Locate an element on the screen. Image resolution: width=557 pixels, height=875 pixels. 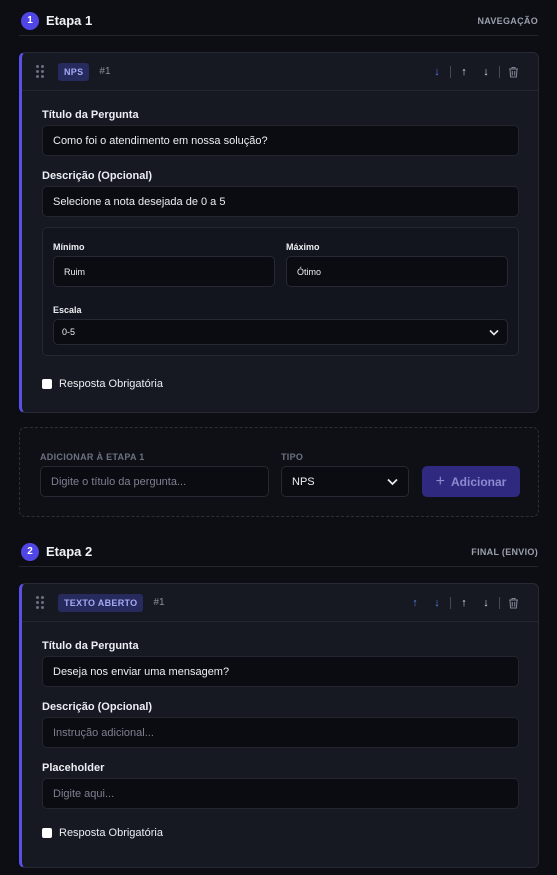
scale-select: 0-5 is located at coordinates (280, 332).